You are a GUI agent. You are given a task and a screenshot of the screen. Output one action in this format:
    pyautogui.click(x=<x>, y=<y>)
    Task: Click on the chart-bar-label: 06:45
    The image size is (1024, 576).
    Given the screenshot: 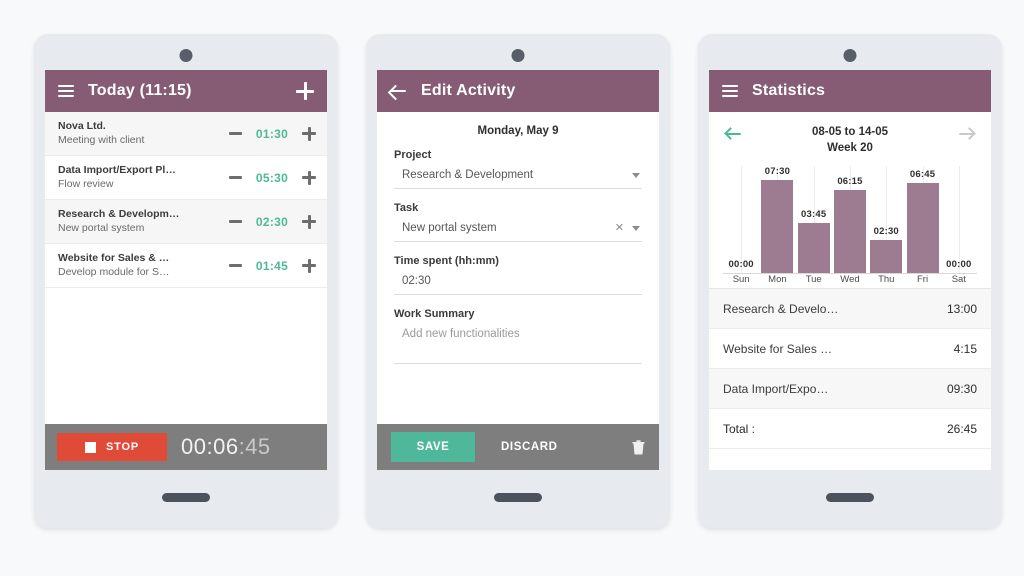 What is the action you would take?
    pyautogui.click(x=922, y=174)
    